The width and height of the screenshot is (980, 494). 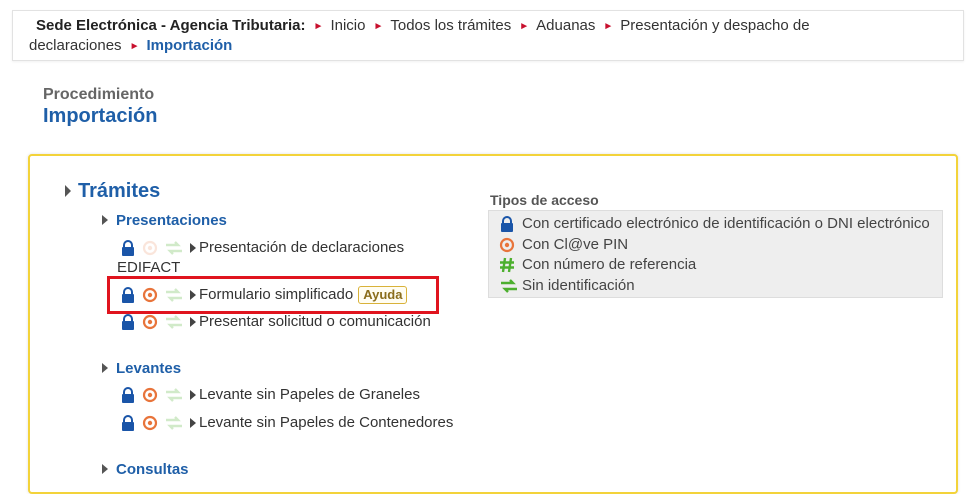 I want to click on group-consultas-label: Consultas, so click(x=152, y=469).